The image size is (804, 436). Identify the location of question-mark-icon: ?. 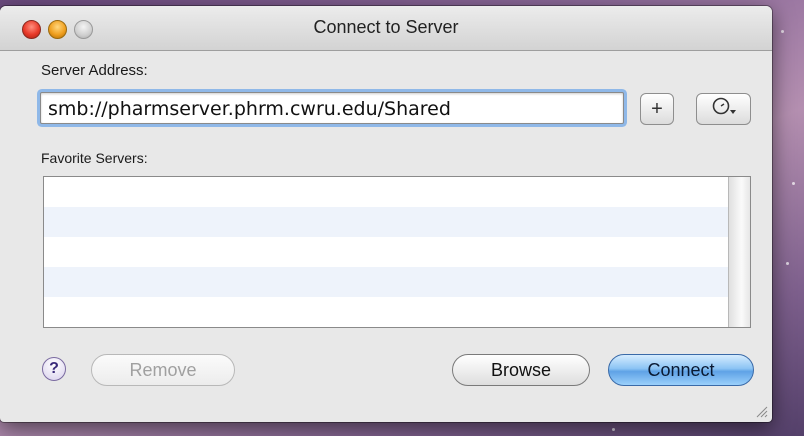
(54, 368).